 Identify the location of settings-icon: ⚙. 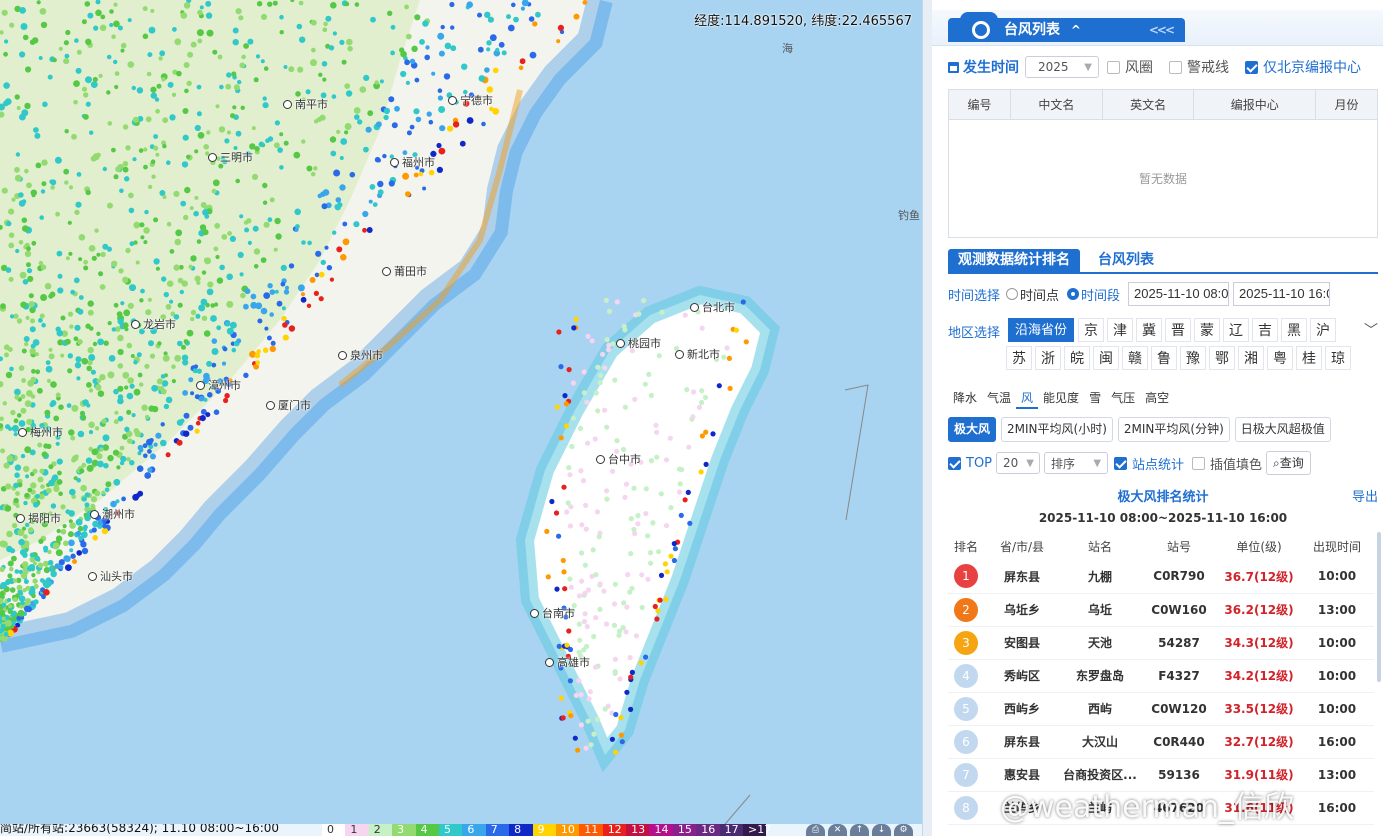
(903, 830).